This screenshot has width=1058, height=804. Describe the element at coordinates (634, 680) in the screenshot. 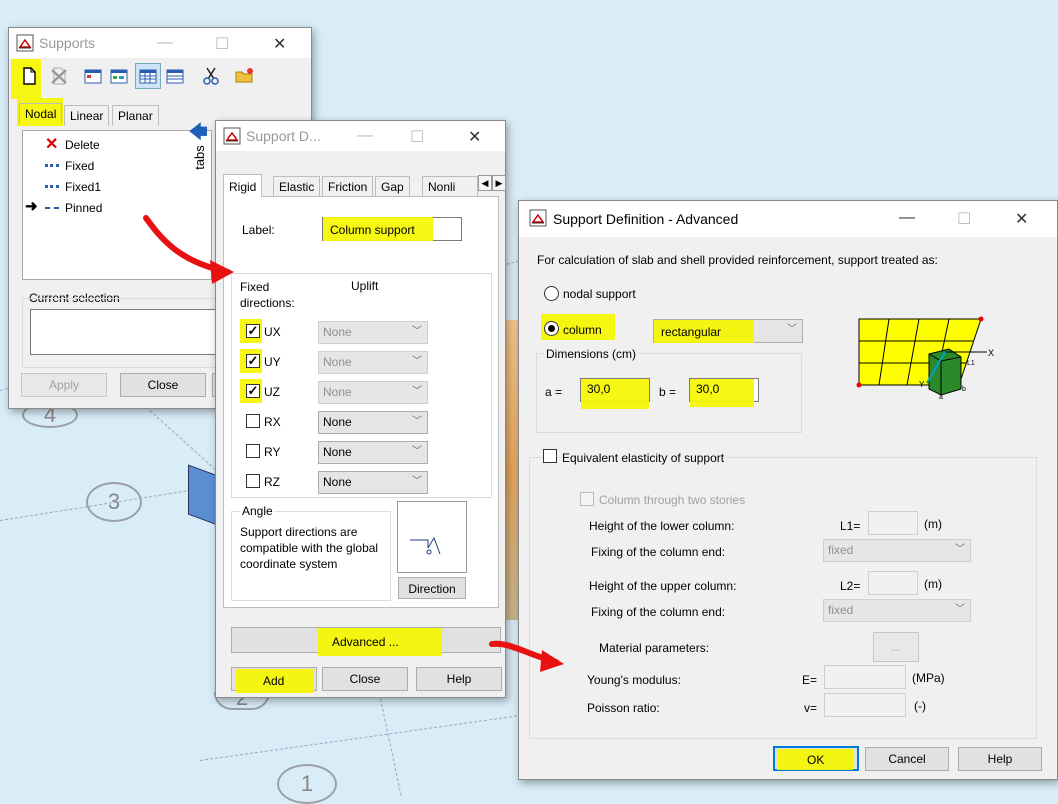

I see `young-label: Young's modulus:` at that location.